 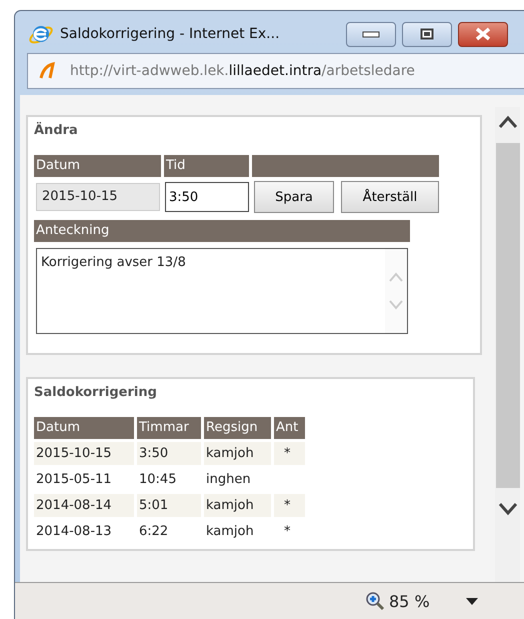 I want to click on table-cell-text: 2014-08-13, so click(x=74, y=532).